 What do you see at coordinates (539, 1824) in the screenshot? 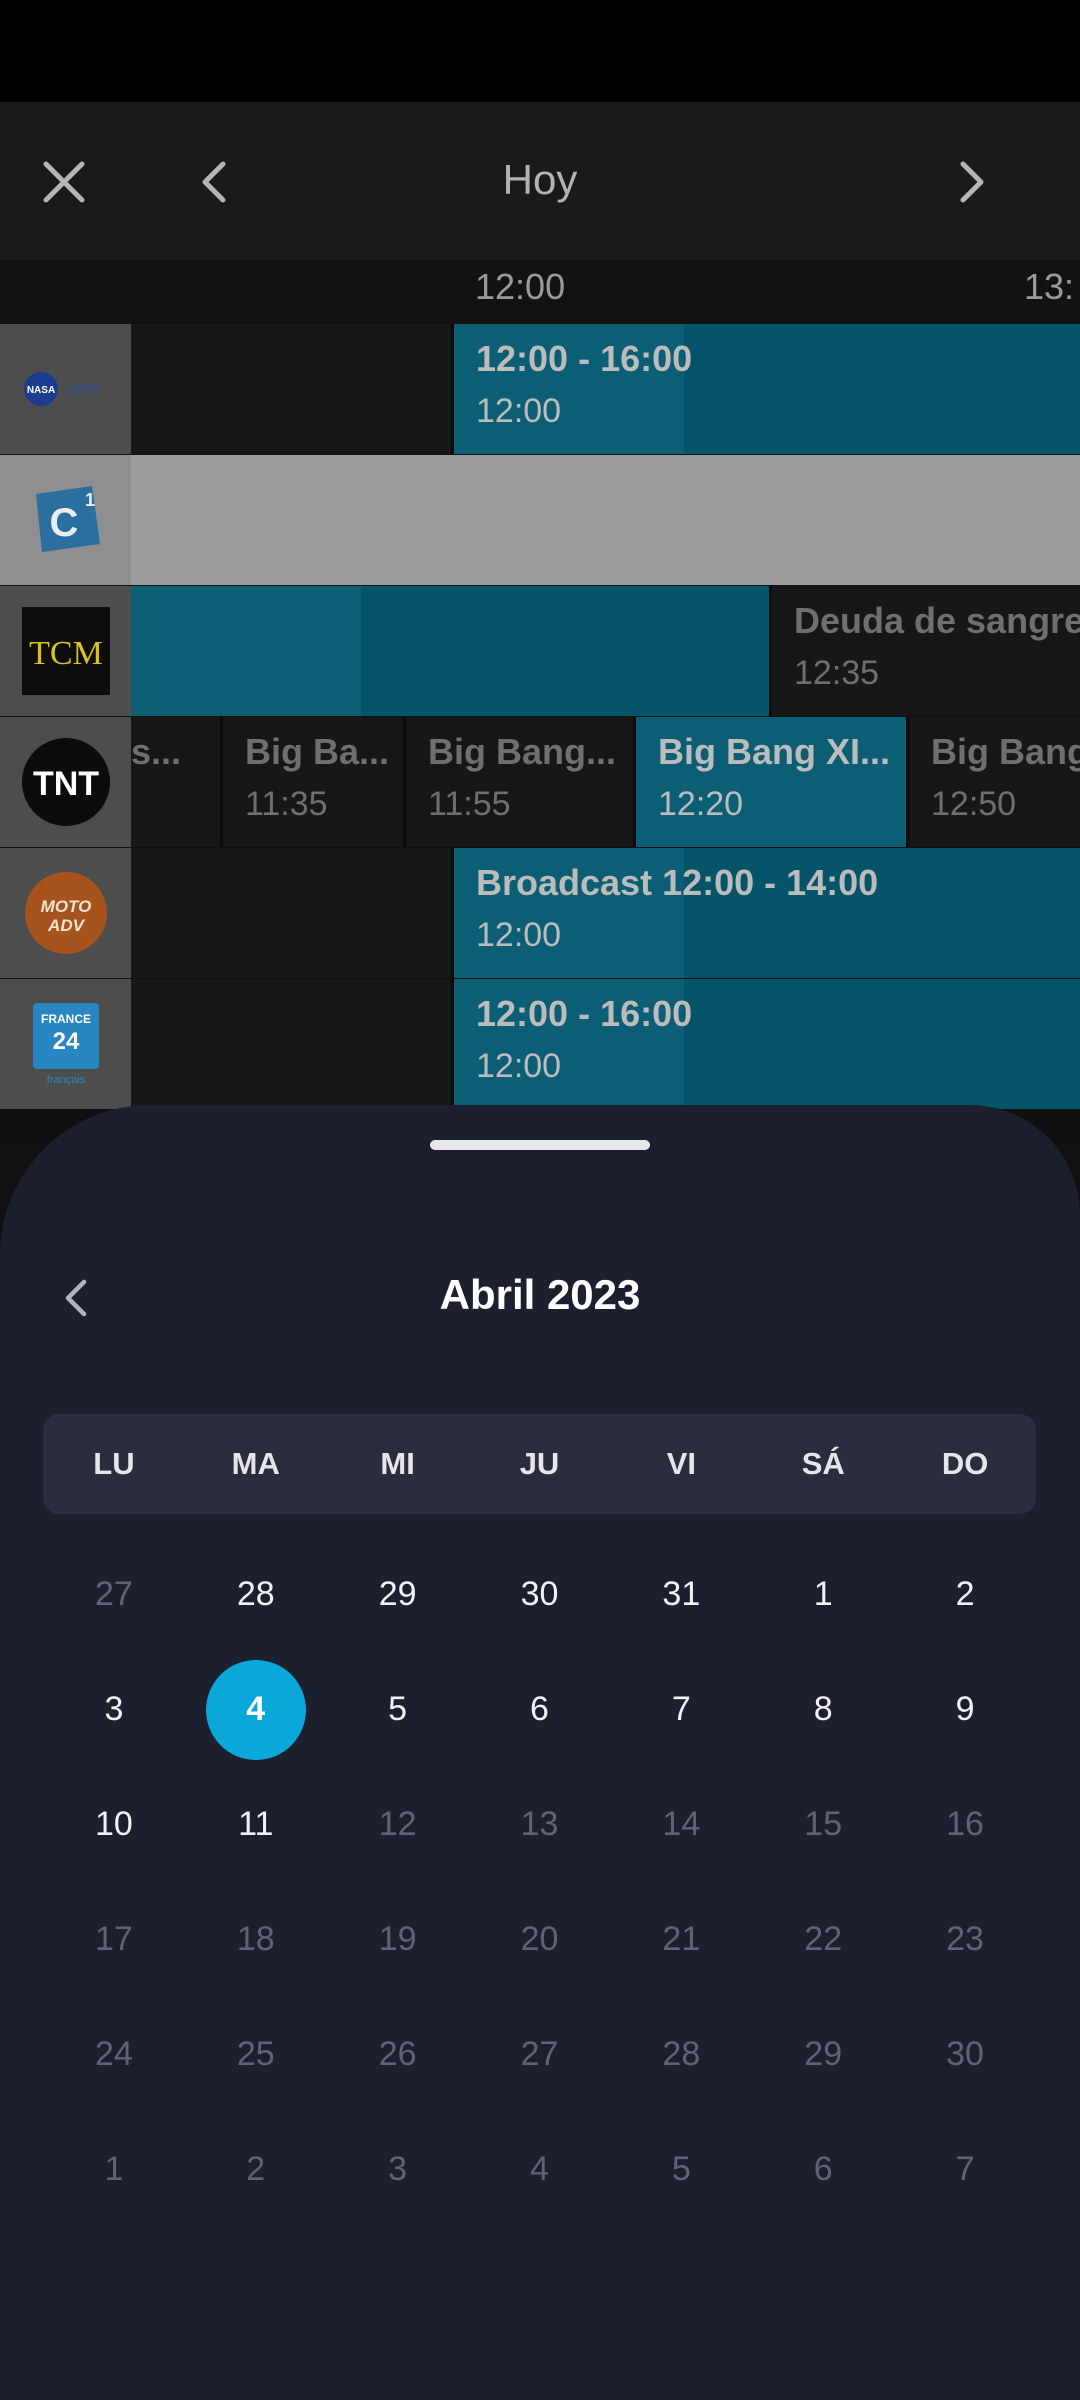
I see `calendar-day-number: 13` at bounding box center [539, 1824].